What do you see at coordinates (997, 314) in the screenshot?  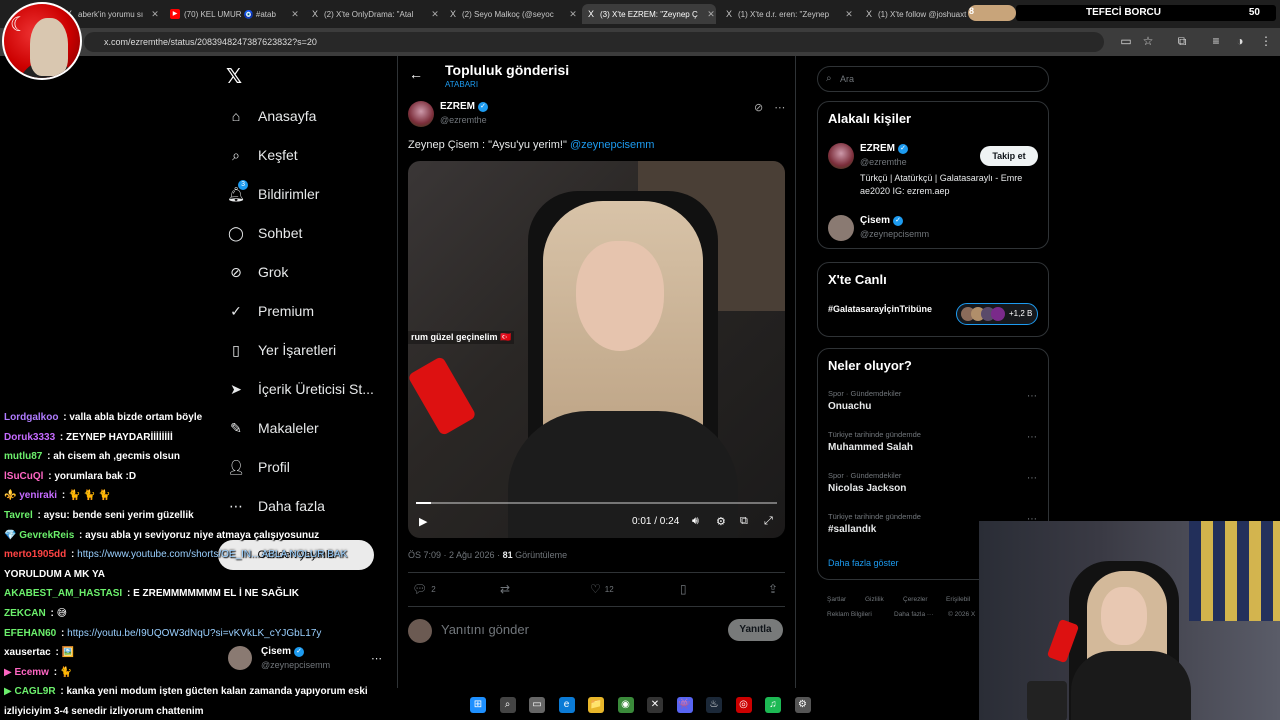 I see `live-pill: +1,2 B` at bounding box center [997, 314].